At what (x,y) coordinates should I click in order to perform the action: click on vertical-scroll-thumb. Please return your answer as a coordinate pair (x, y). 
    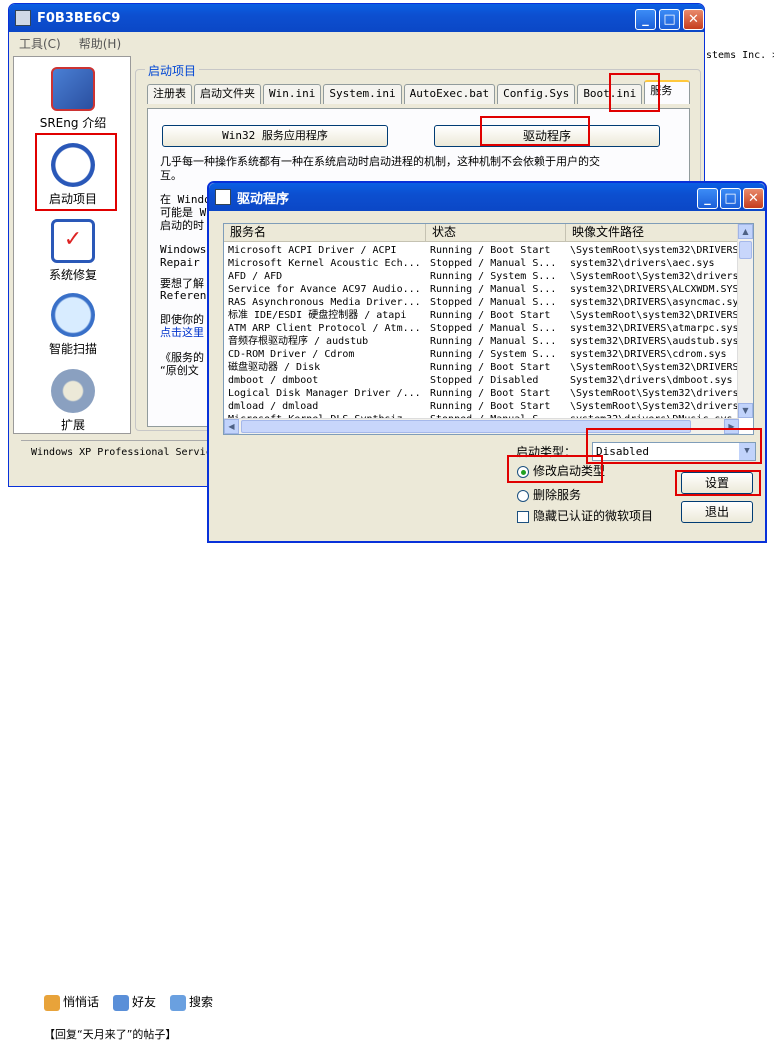
    Looking at the image, I should click on (745, 250).